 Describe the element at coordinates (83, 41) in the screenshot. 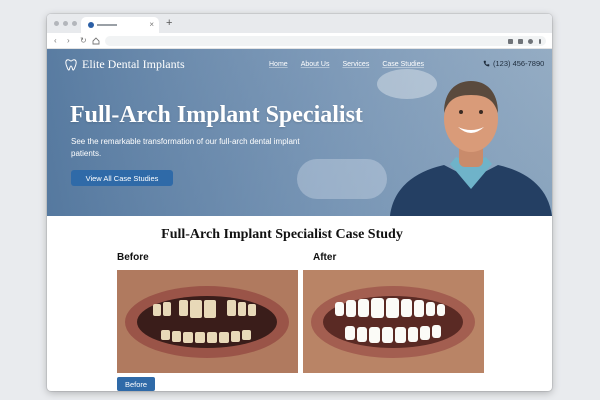

I see `reload-icon: ↻` at that location.